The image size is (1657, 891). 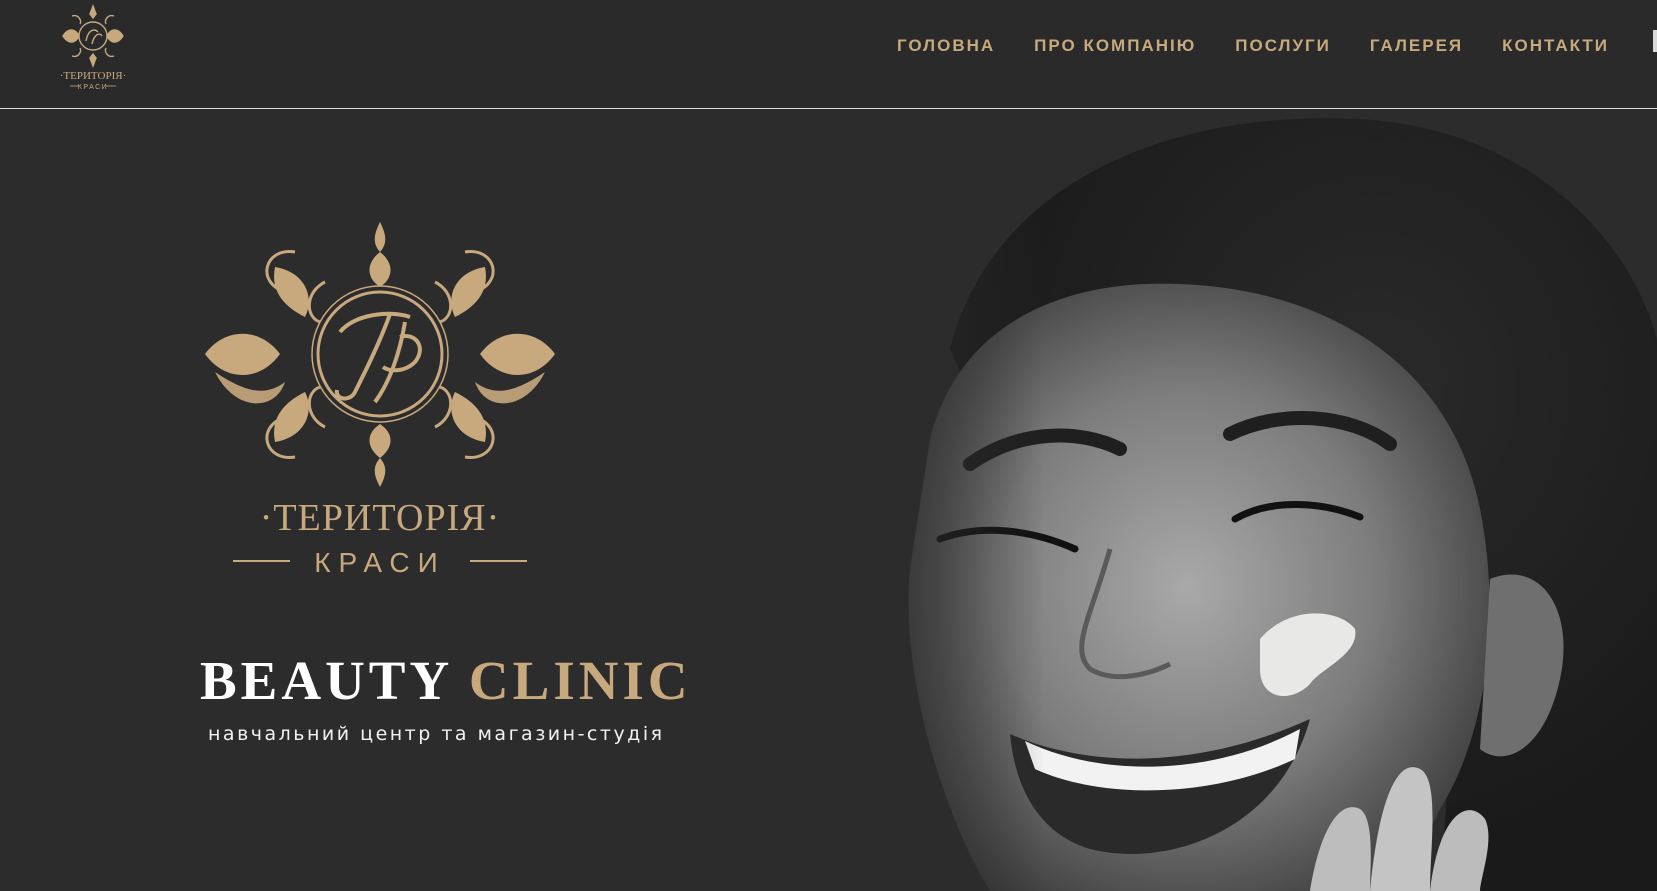 I want to click on hero-title-part1: BEAUTY, so click(x=326, y=680).